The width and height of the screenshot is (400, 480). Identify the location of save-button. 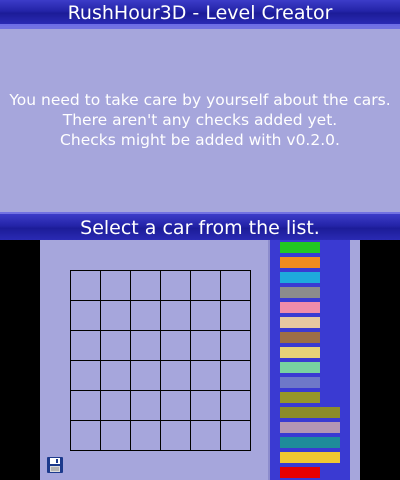
(55, 465).